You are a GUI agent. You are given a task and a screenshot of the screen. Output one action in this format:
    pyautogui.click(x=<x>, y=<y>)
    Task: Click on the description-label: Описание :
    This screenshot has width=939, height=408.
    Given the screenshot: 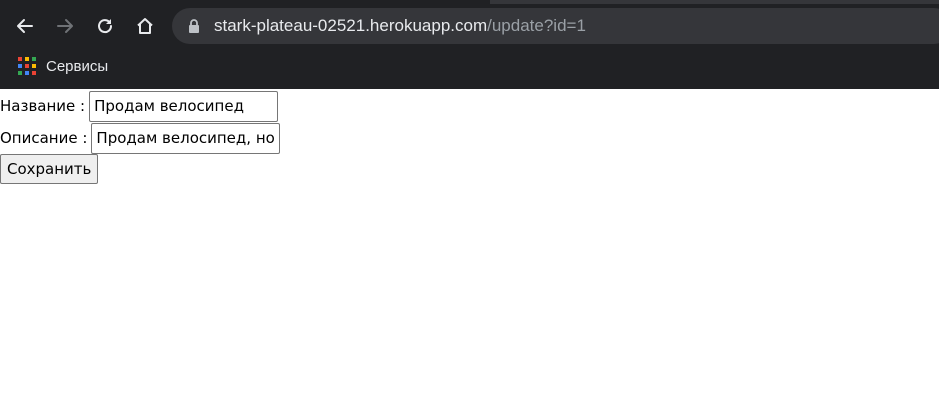 What is the action you would take?
    pyautogui.click(x=44, y=138)
    